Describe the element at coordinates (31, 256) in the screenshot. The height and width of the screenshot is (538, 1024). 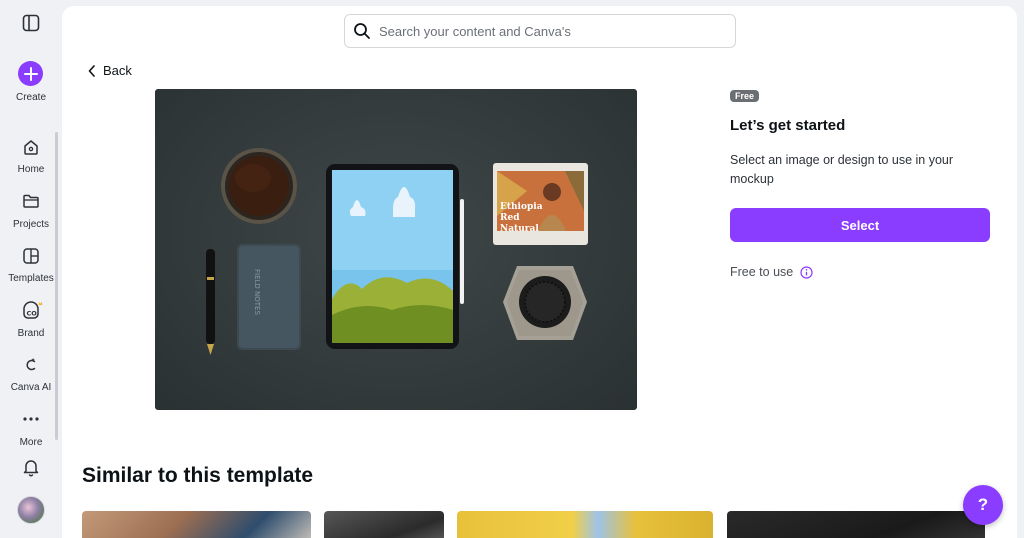
I see `templates-icon` at that location.